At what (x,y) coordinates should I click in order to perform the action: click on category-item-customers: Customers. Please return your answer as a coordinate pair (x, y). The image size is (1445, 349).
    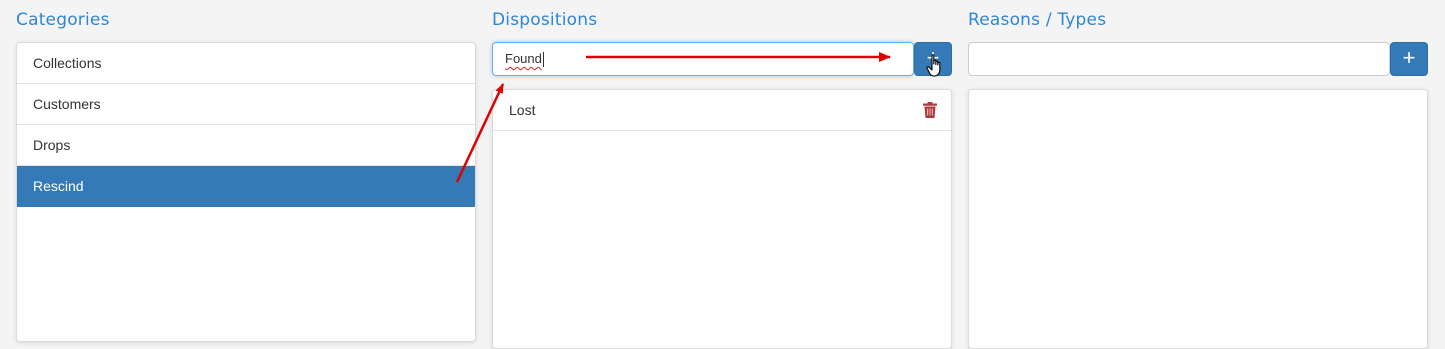
    Looking at the image, I should click on (246, 104).